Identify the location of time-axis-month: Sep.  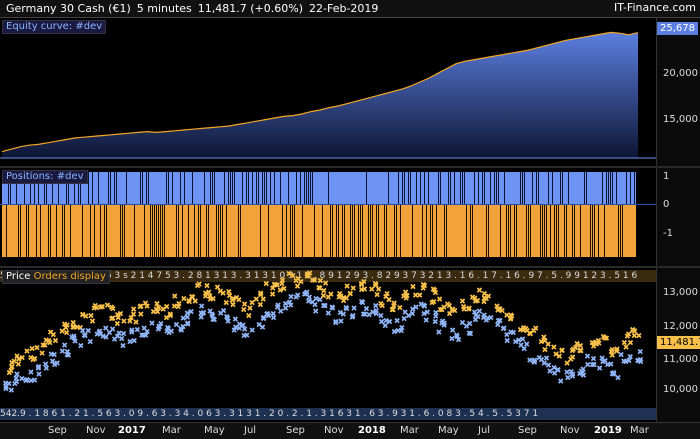
(527, 430).